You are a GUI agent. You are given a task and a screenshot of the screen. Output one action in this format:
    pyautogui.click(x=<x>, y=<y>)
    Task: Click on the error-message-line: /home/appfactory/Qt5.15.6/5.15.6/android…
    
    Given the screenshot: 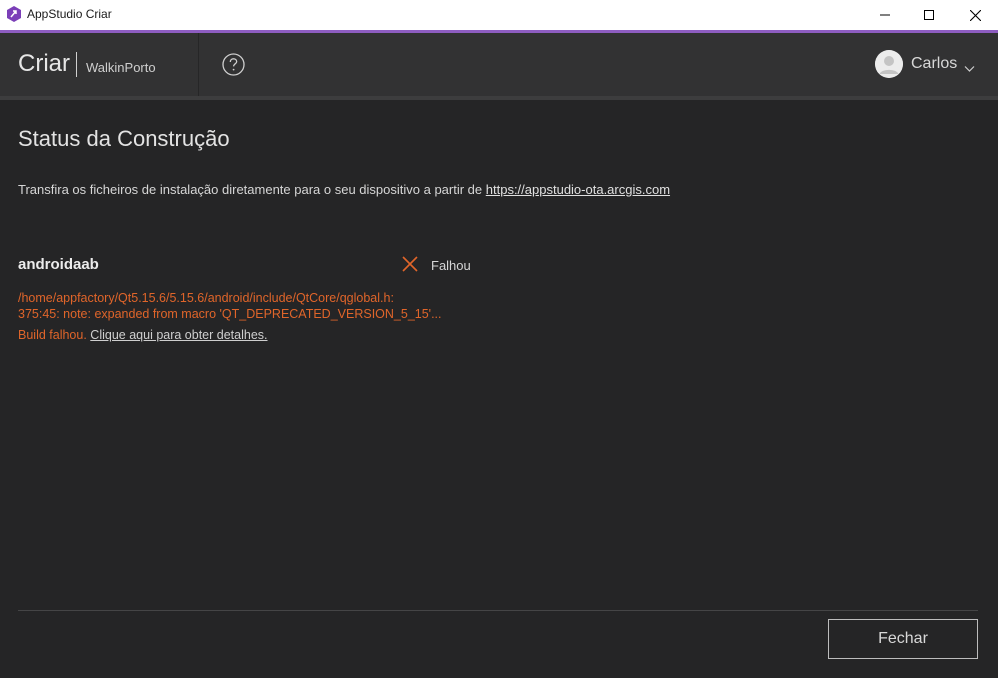 What is the action you would take?
    pyautogui.click(x=206, y=298)
    